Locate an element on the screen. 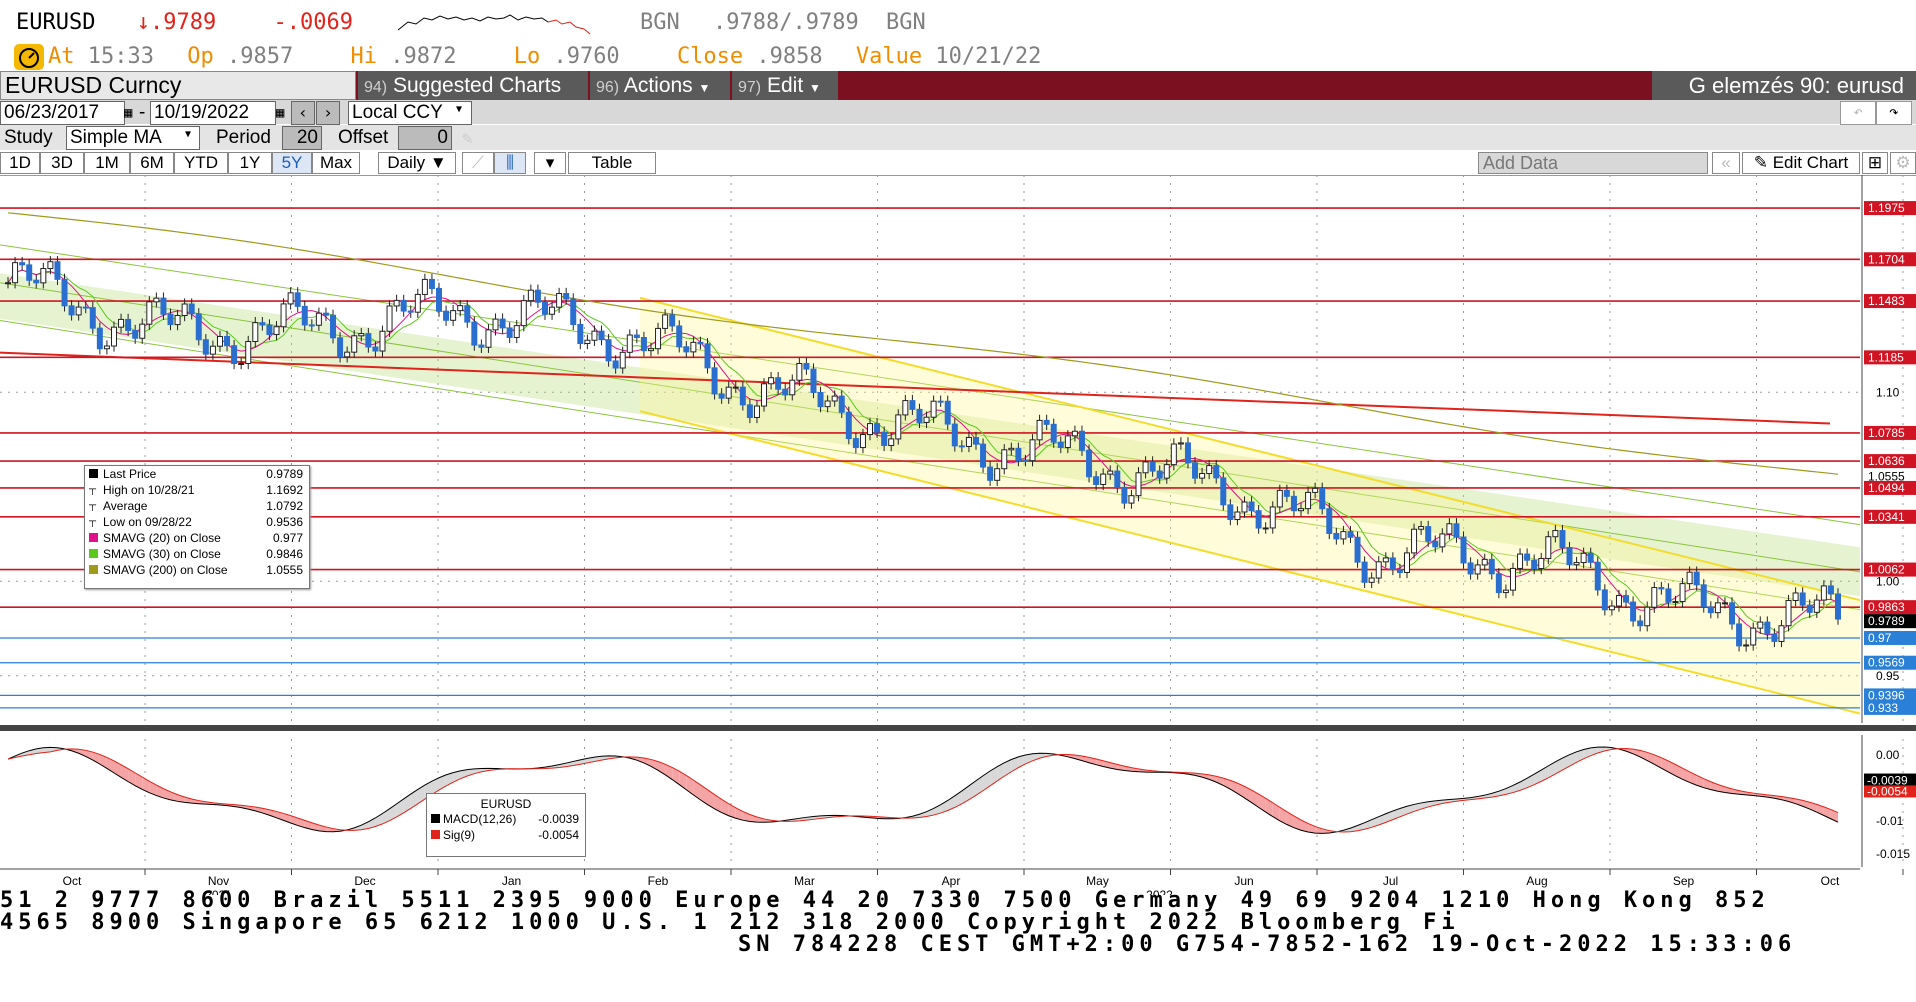  gear-icon: ⚙ is located at coordinates (1903, 163).